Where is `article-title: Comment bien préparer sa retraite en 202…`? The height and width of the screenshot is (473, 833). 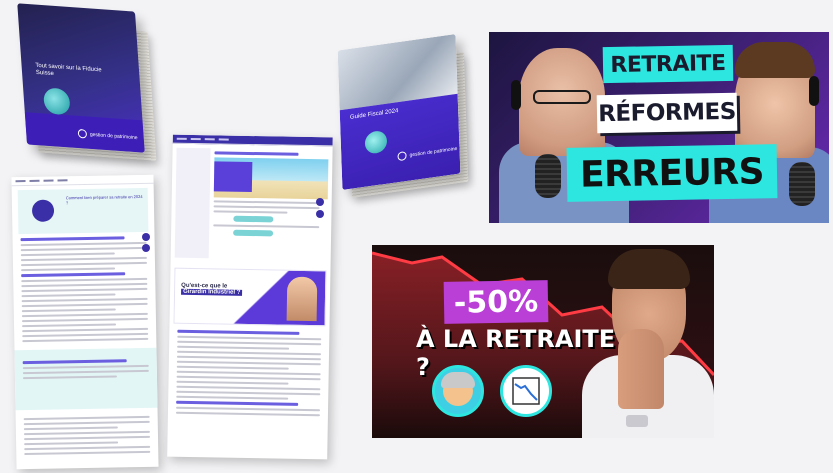
article-title: Comment bien préparer sa retraite en 202… is located at coordinates (104, 199).